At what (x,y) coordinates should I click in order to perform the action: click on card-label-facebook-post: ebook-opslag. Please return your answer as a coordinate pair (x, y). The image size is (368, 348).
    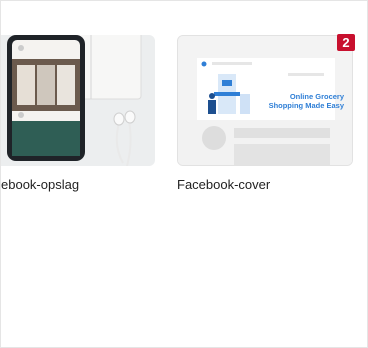
    Looking at the image, I should click on (40, 184).